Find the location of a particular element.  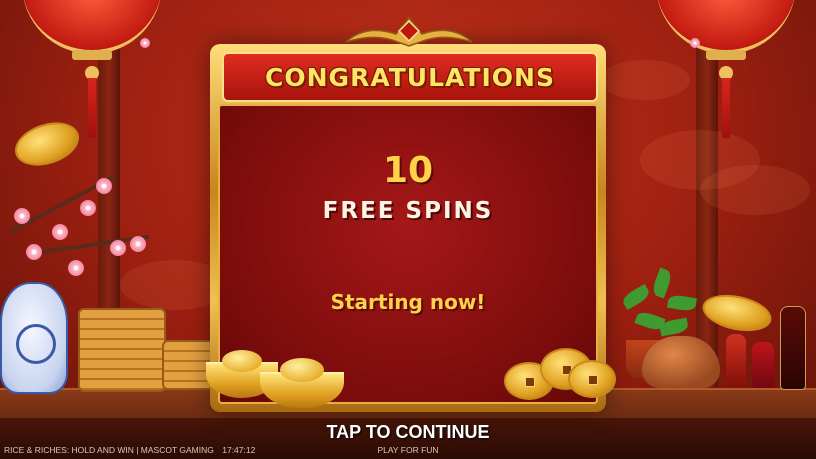

free-spins-label: FREE SPINS is located at coordinates (408, 211).